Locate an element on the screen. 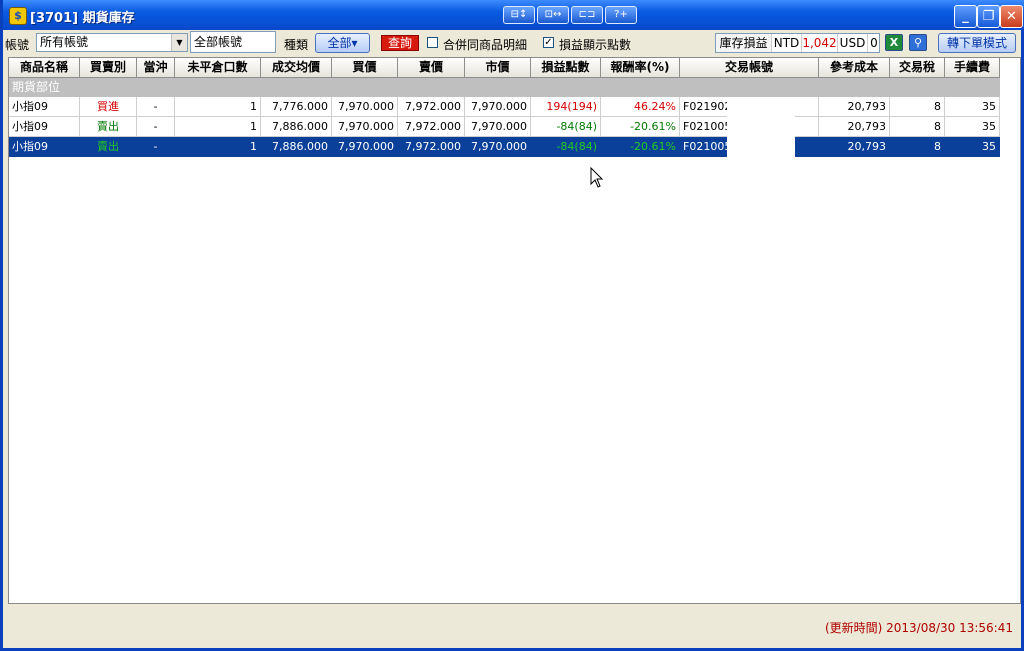 This screenshot has height=651, width=1024. usd-label: USD is located at coordinates (853, 43).